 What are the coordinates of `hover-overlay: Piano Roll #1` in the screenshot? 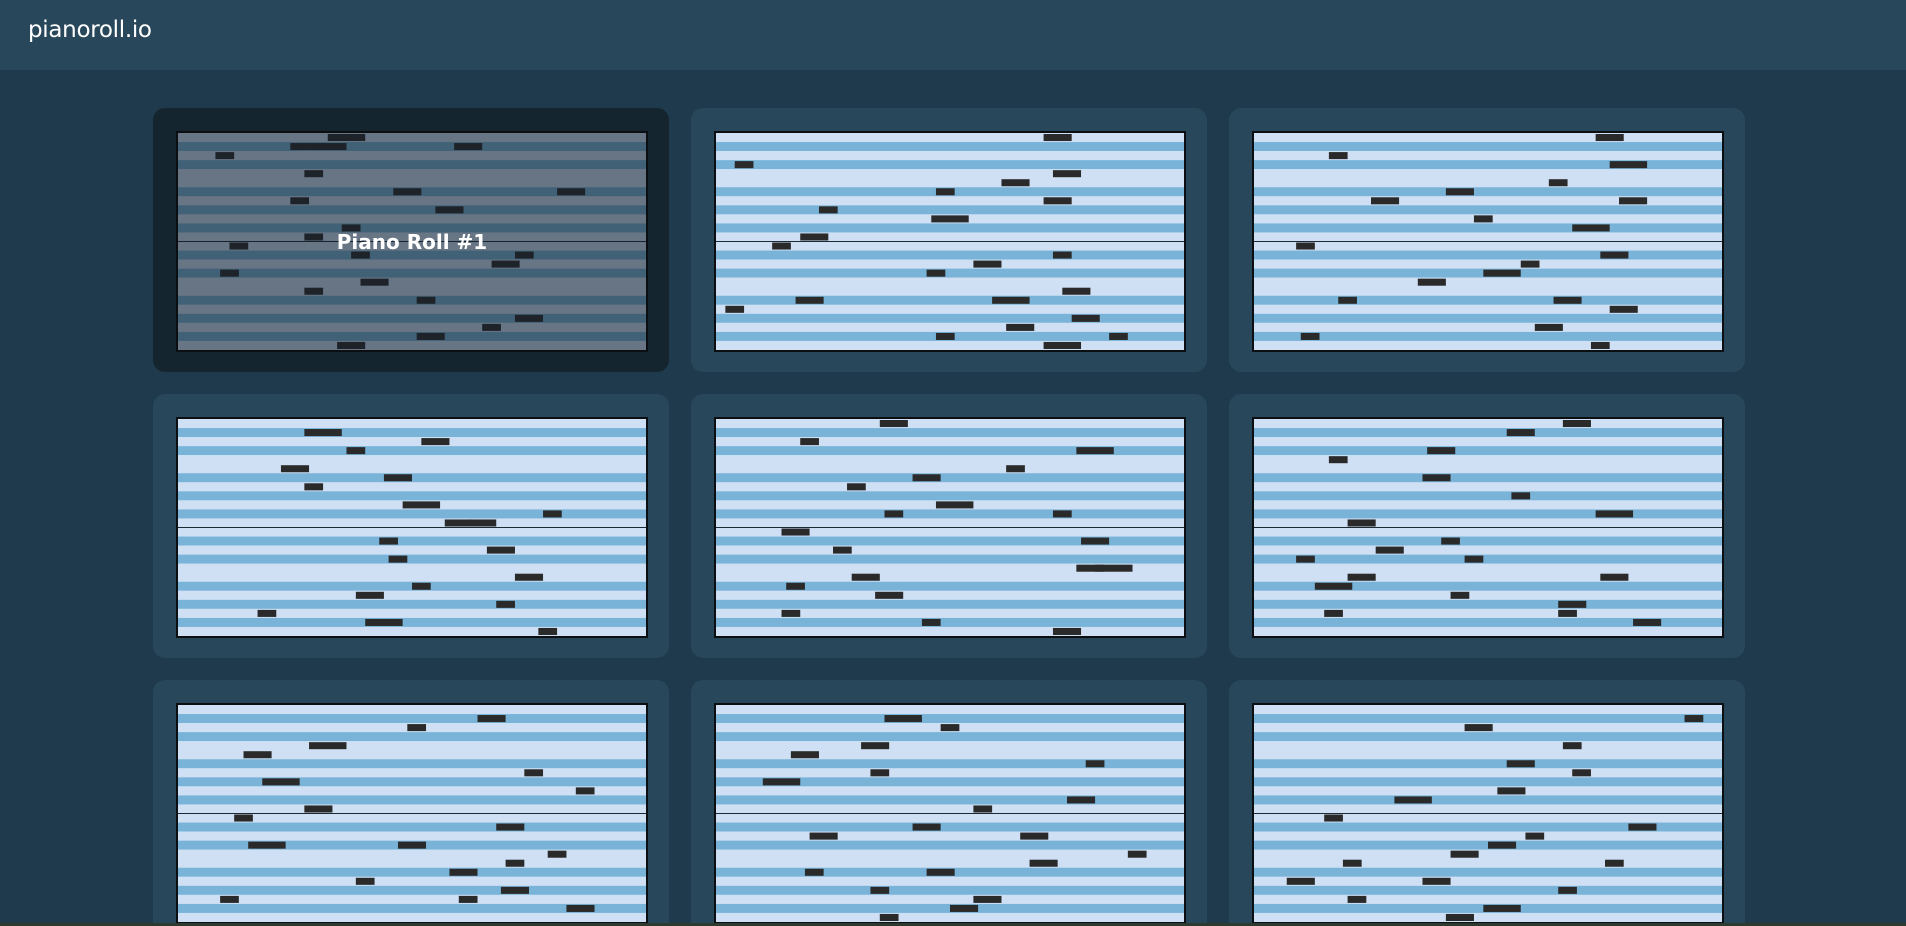 It's located at (412, 241).